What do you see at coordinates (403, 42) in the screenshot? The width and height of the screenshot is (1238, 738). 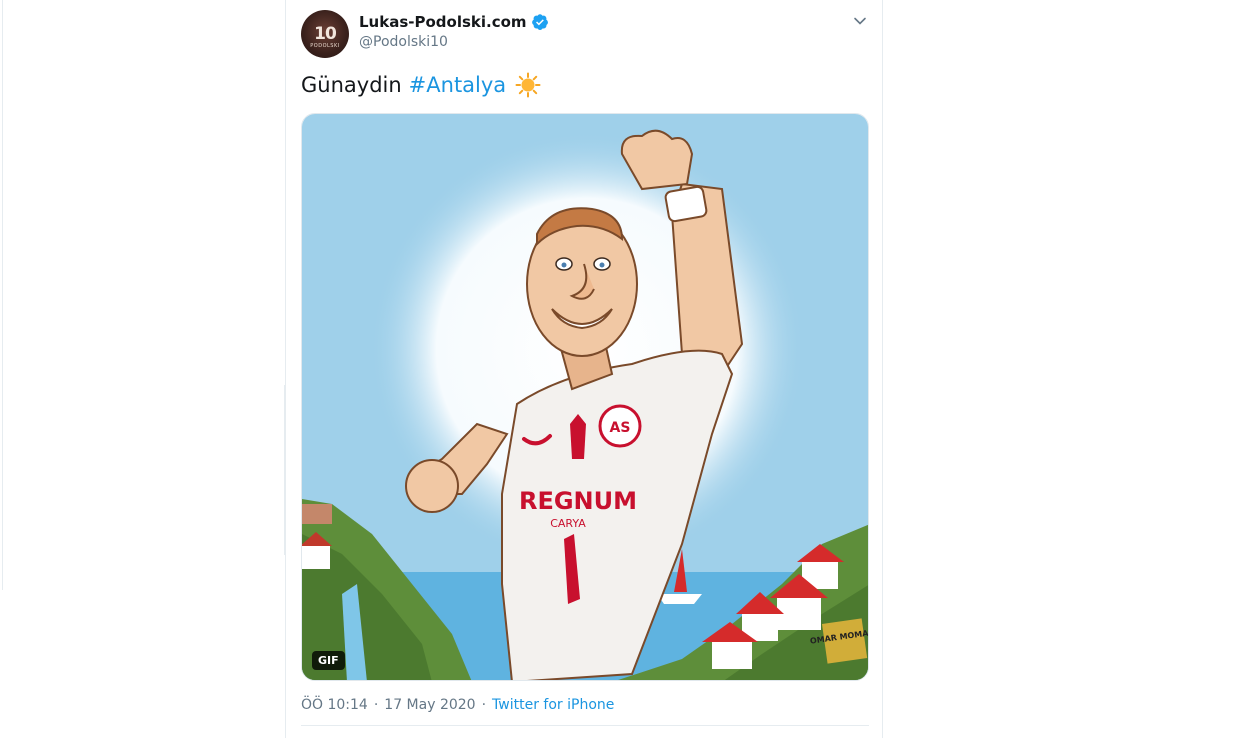 I see `author-handle: @Podolski10` at bounding box center [403, 42].